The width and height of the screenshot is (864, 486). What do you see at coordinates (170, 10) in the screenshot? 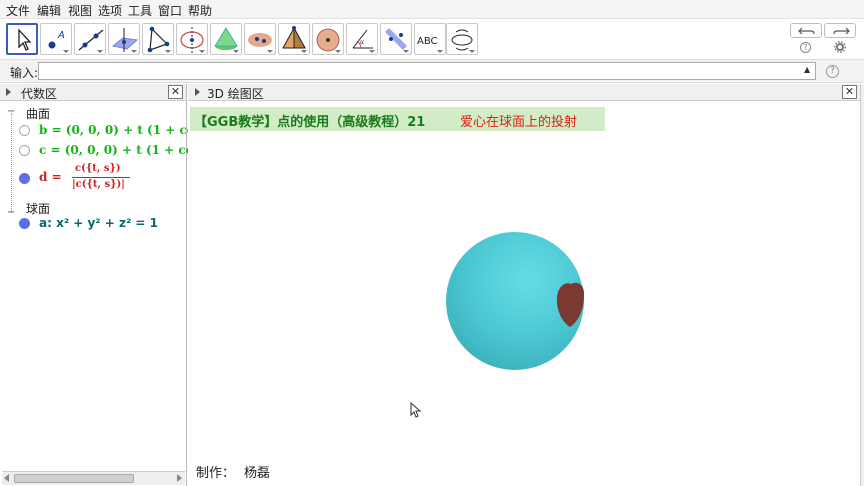
I see `menu-window: 窗口` at bounding box center [170, 10].